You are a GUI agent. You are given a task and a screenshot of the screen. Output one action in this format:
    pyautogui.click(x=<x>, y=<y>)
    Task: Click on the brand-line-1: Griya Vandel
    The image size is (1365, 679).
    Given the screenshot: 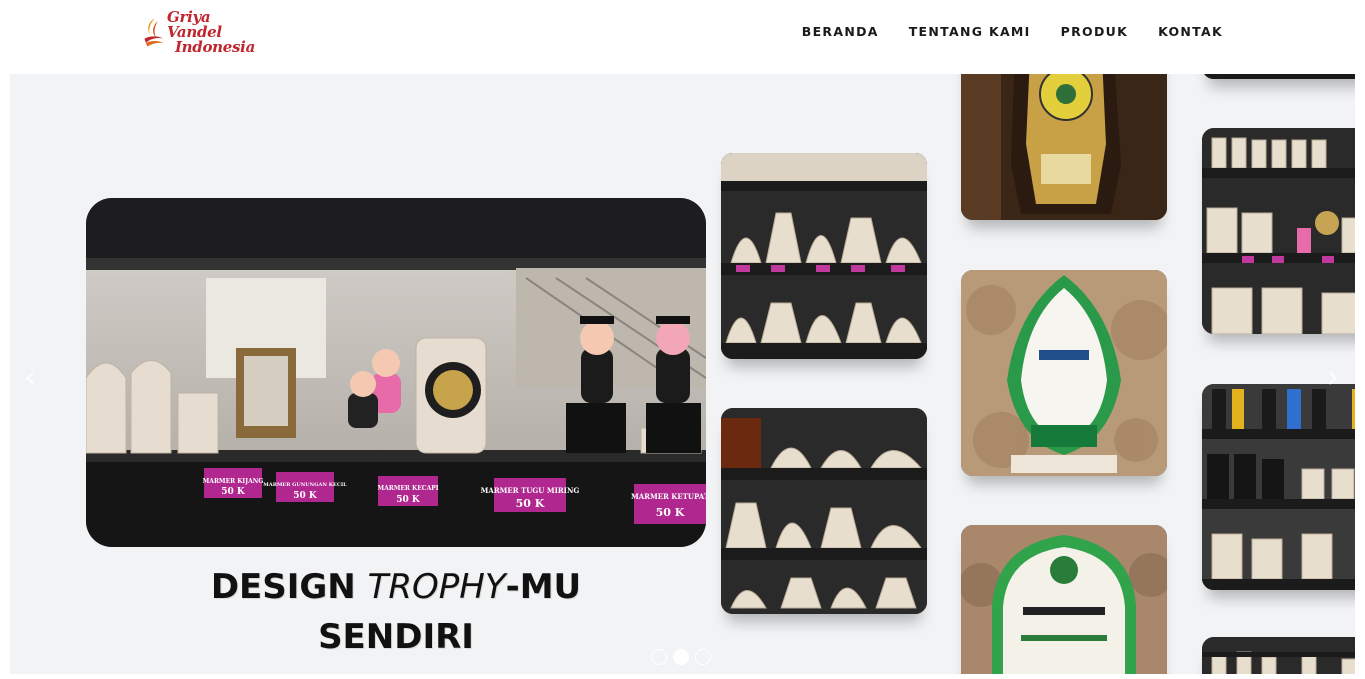 What is the action you would take?
    pyautogui.click(x=194, y=24)
    